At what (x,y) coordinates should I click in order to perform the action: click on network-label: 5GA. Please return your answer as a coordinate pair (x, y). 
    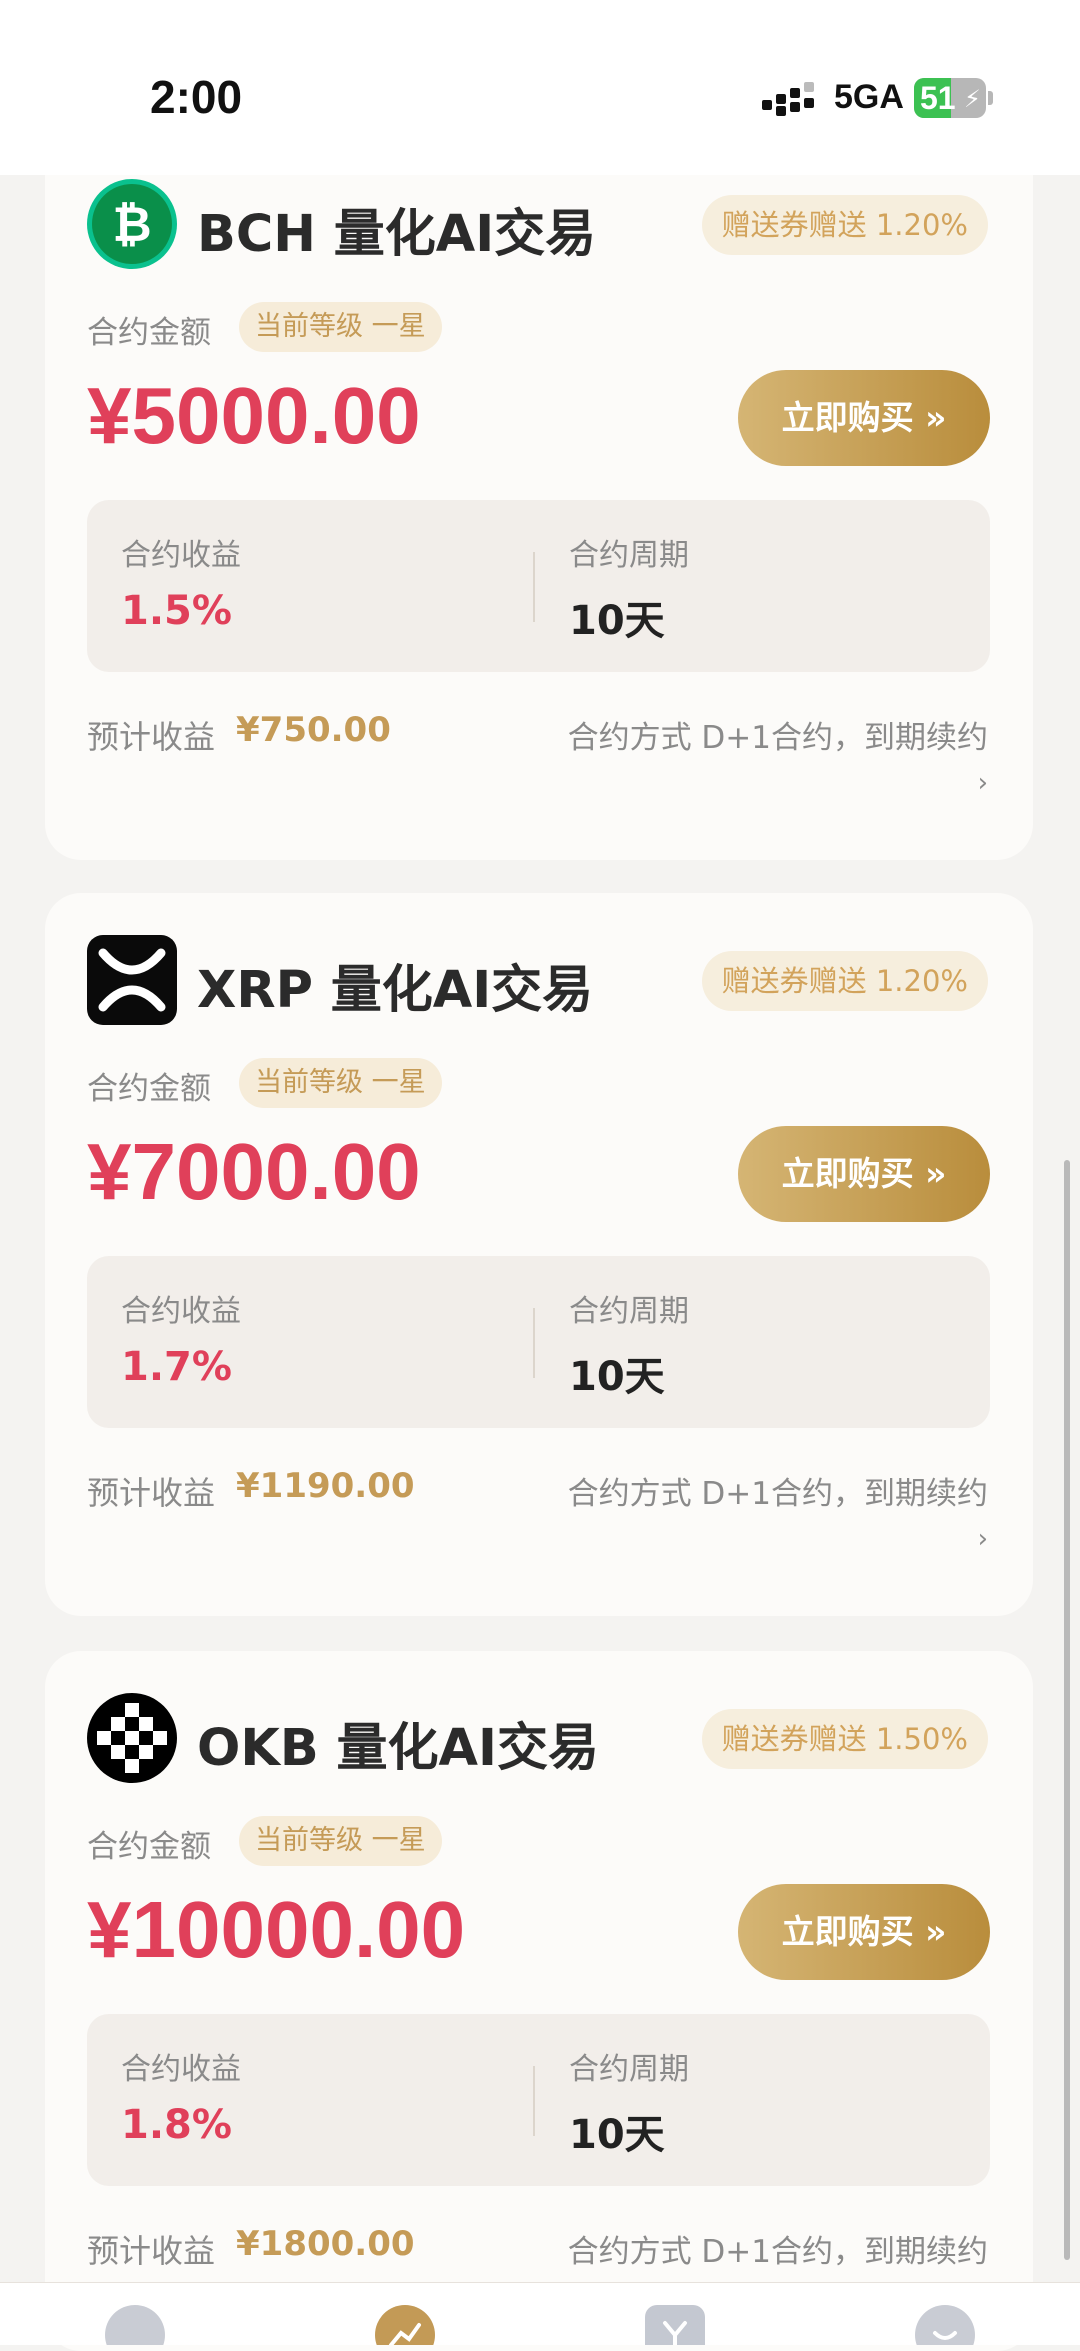
    Looking at the image, I should click on (869, 97).